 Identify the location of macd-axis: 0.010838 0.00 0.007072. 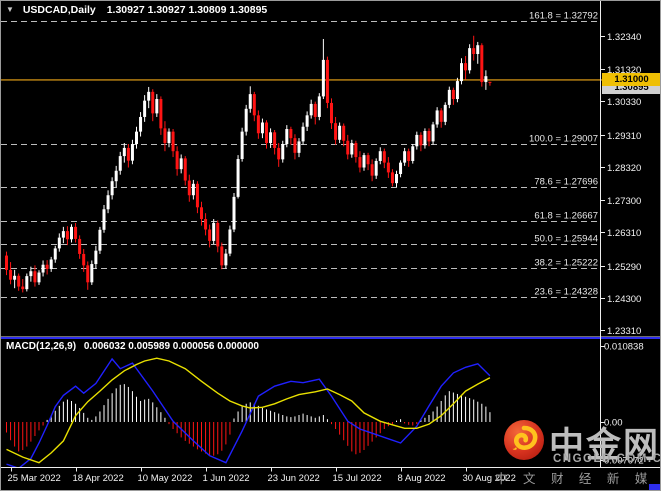
(622, 404).